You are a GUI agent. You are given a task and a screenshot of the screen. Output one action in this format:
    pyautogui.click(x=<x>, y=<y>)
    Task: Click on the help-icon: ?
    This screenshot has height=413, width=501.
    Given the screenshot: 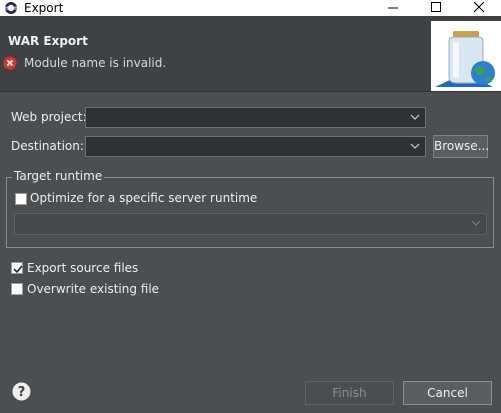 What is the action you would take?
    pyautogui.click(x=21, y=391)
    